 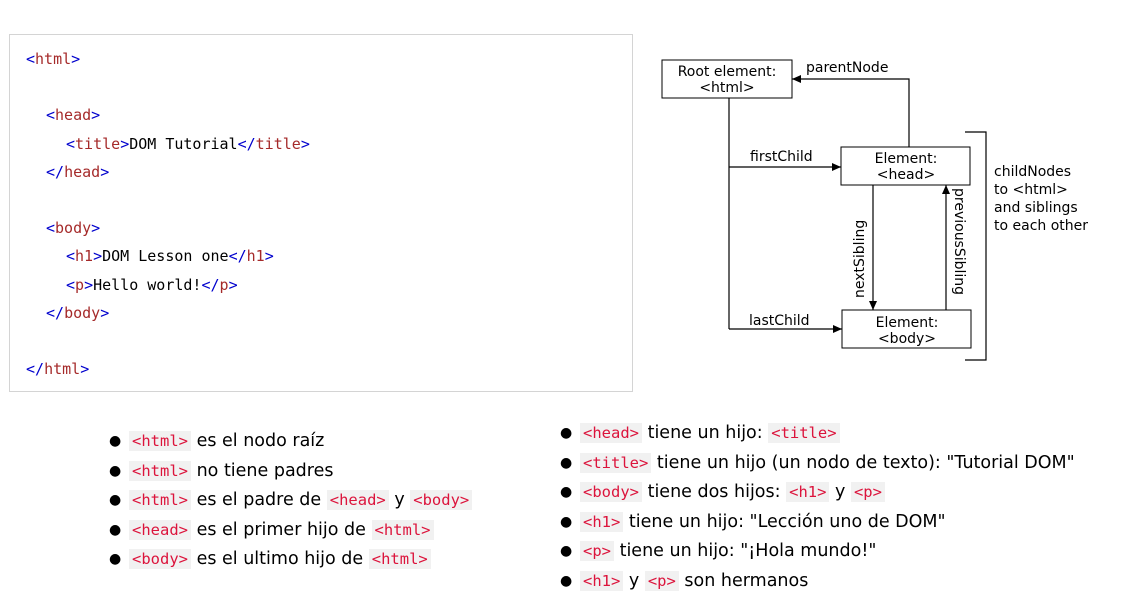 I want to click on list-text: tiene dos hijos:, so click(x=714, y=492).